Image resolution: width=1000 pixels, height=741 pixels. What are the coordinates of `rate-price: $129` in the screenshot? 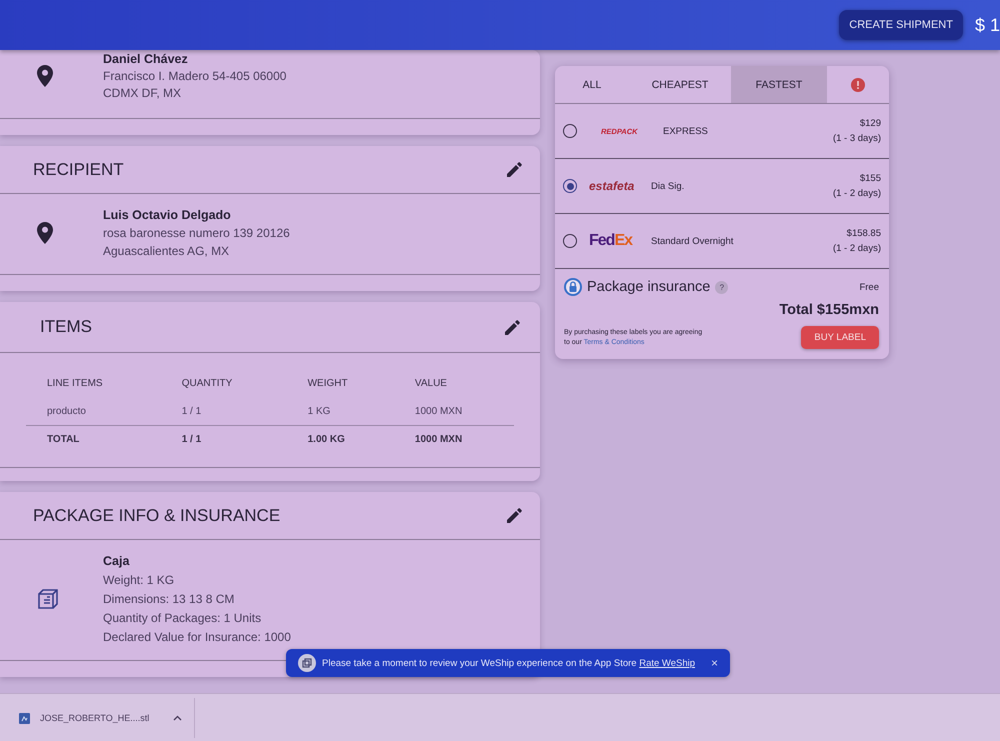 It's located at (870, 123).